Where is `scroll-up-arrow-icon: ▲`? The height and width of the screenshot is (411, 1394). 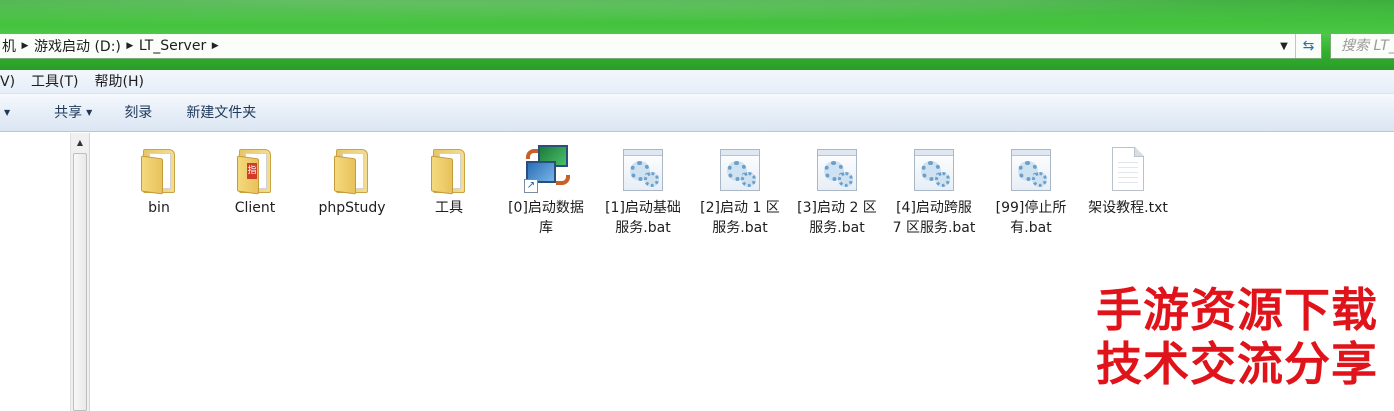 scroll-up-arrow-icon: ▲ is located at coordinates (80, 142).